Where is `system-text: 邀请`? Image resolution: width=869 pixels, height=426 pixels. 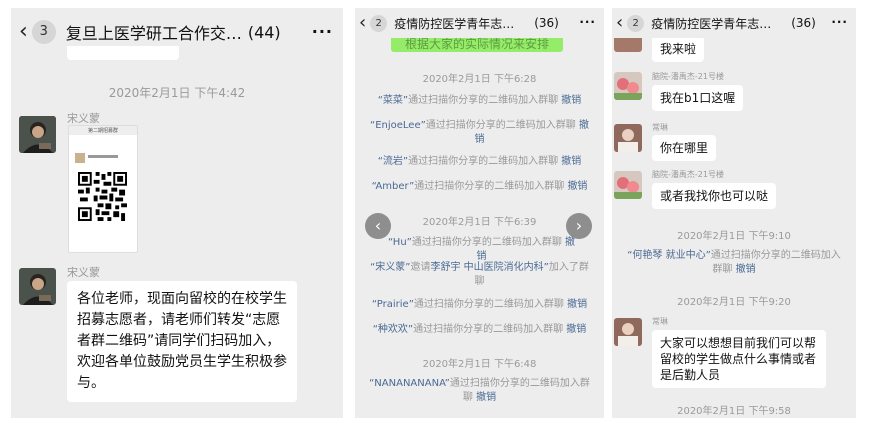 system-text: 邀请 is located at coordinates (420, 267).